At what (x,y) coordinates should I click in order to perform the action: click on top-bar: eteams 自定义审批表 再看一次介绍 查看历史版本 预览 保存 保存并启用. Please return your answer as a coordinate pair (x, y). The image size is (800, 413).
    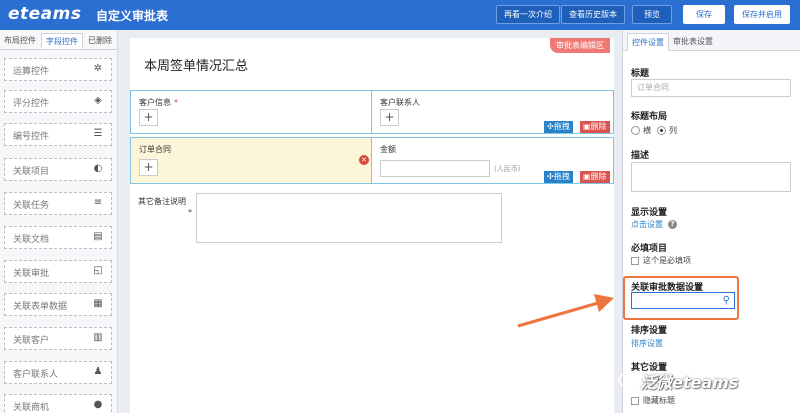
    Looking at the image, I should click on (400, 15).